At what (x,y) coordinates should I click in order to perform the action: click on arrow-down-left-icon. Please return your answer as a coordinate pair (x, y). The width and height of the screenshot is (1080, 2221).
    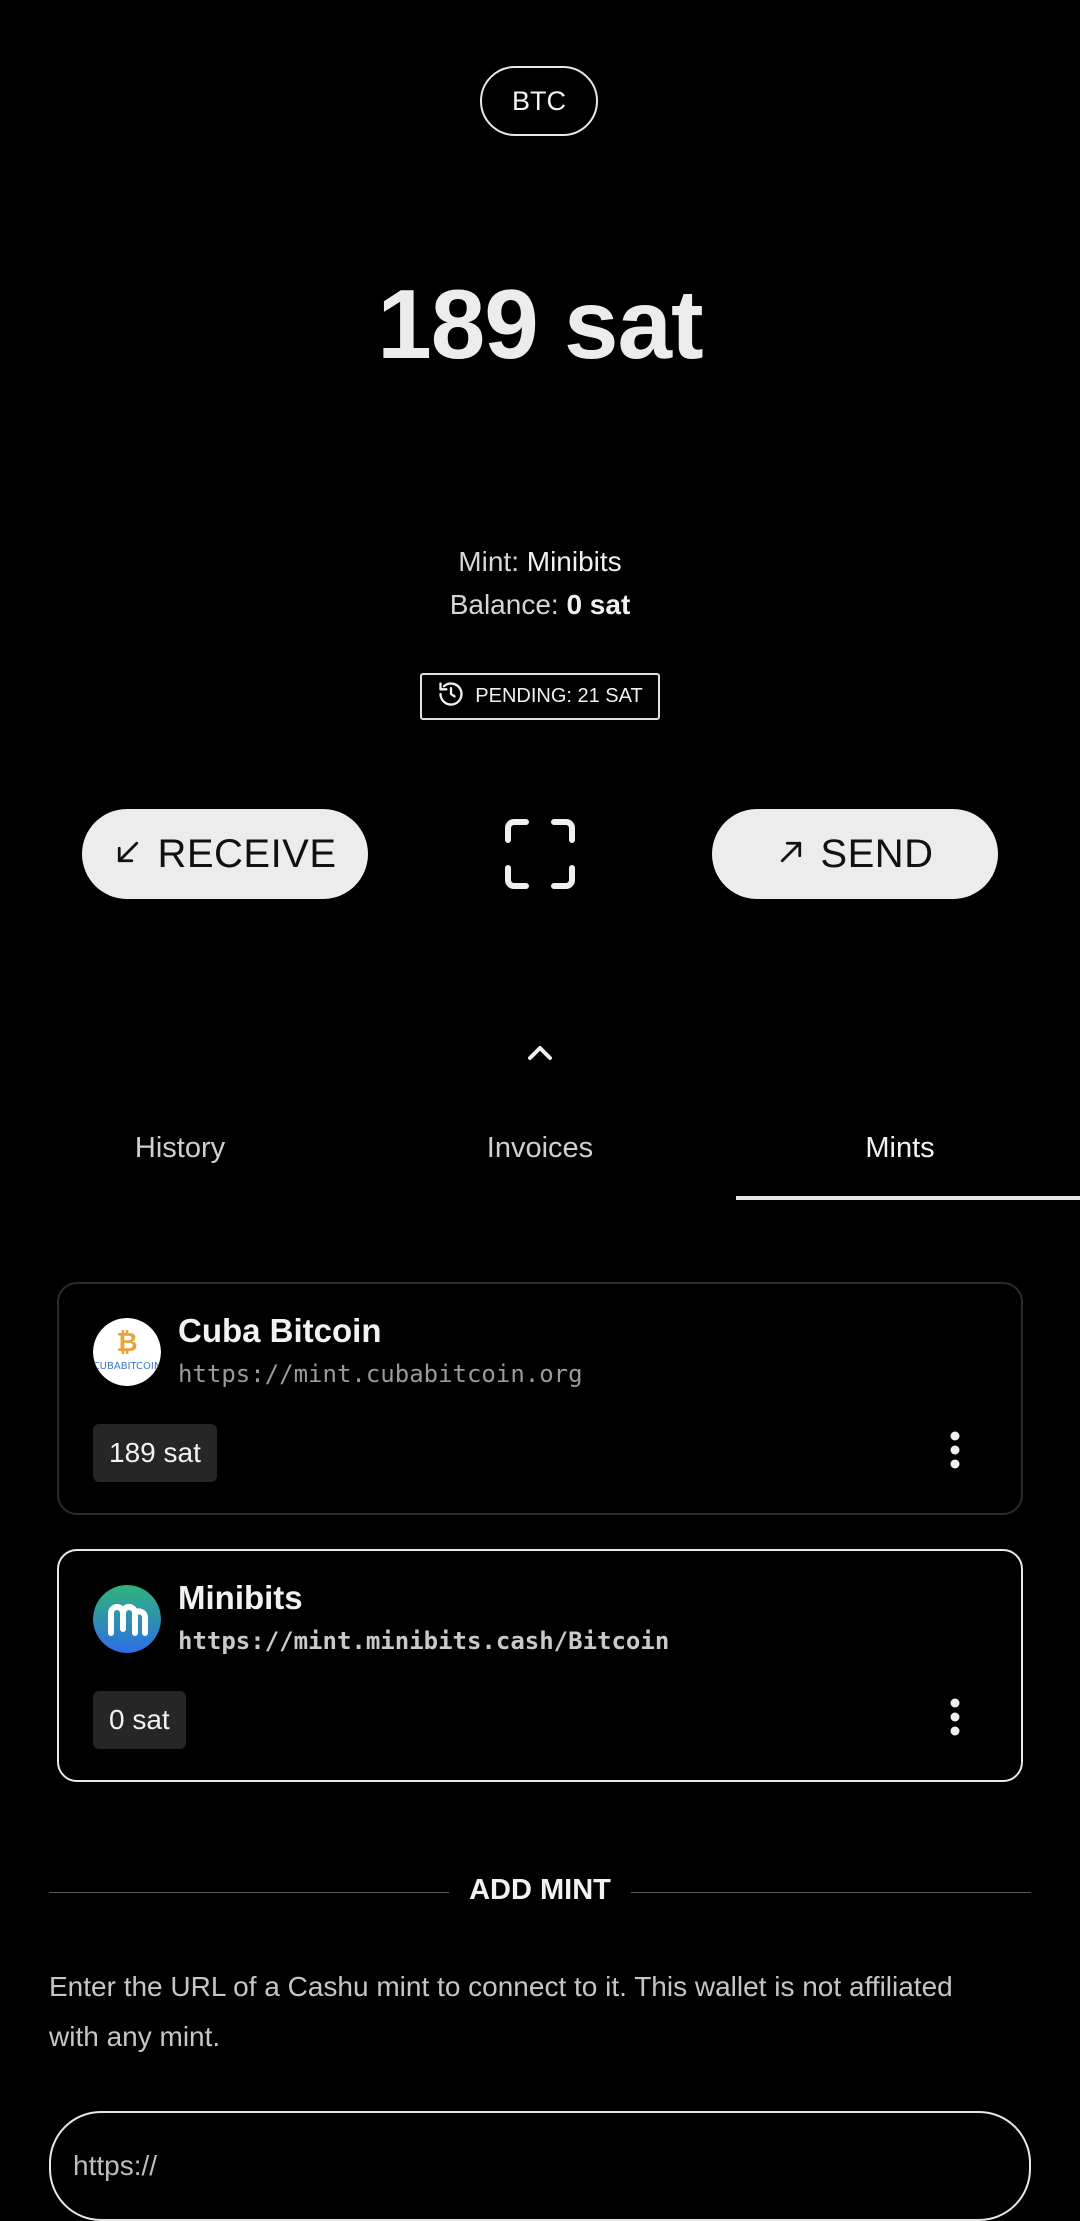
    Looking at the image, I should click on (128, 854).